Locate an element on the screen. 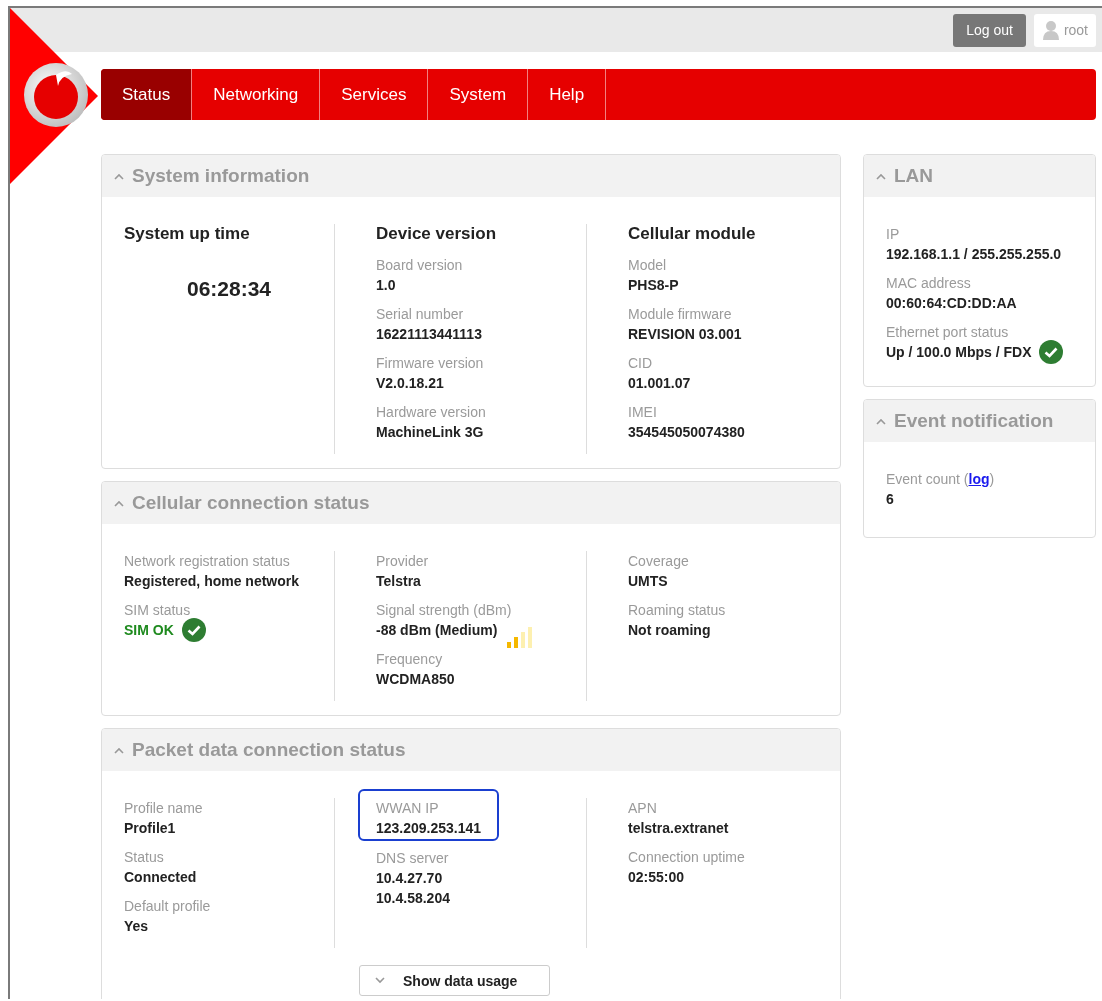 The width and height of the screenshot is (1102, 1001). field-label: Network registration status is located at coordinates (207, 561).